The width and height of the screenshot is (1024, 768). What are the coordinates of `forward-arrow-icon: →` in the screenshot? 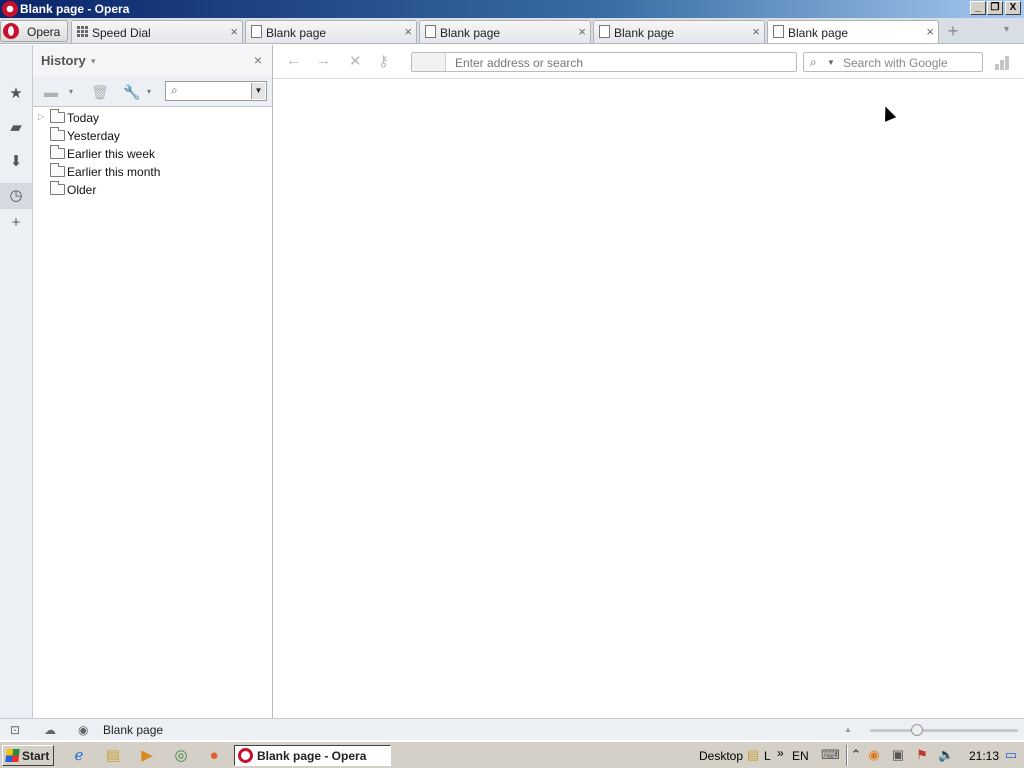 It's located at (323, 60).